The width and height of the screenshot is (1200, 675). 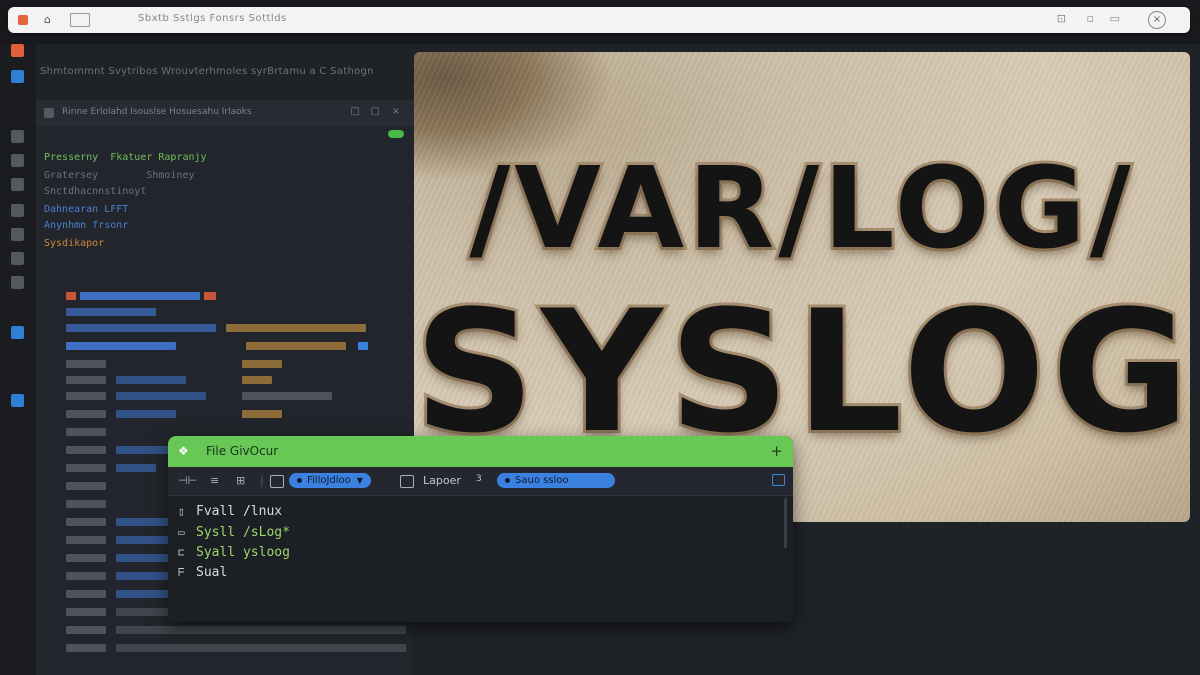 What do you see at coordinates (785, 523) in the screenshot?
I see `scrollbar` at bounding box center [785, 523].